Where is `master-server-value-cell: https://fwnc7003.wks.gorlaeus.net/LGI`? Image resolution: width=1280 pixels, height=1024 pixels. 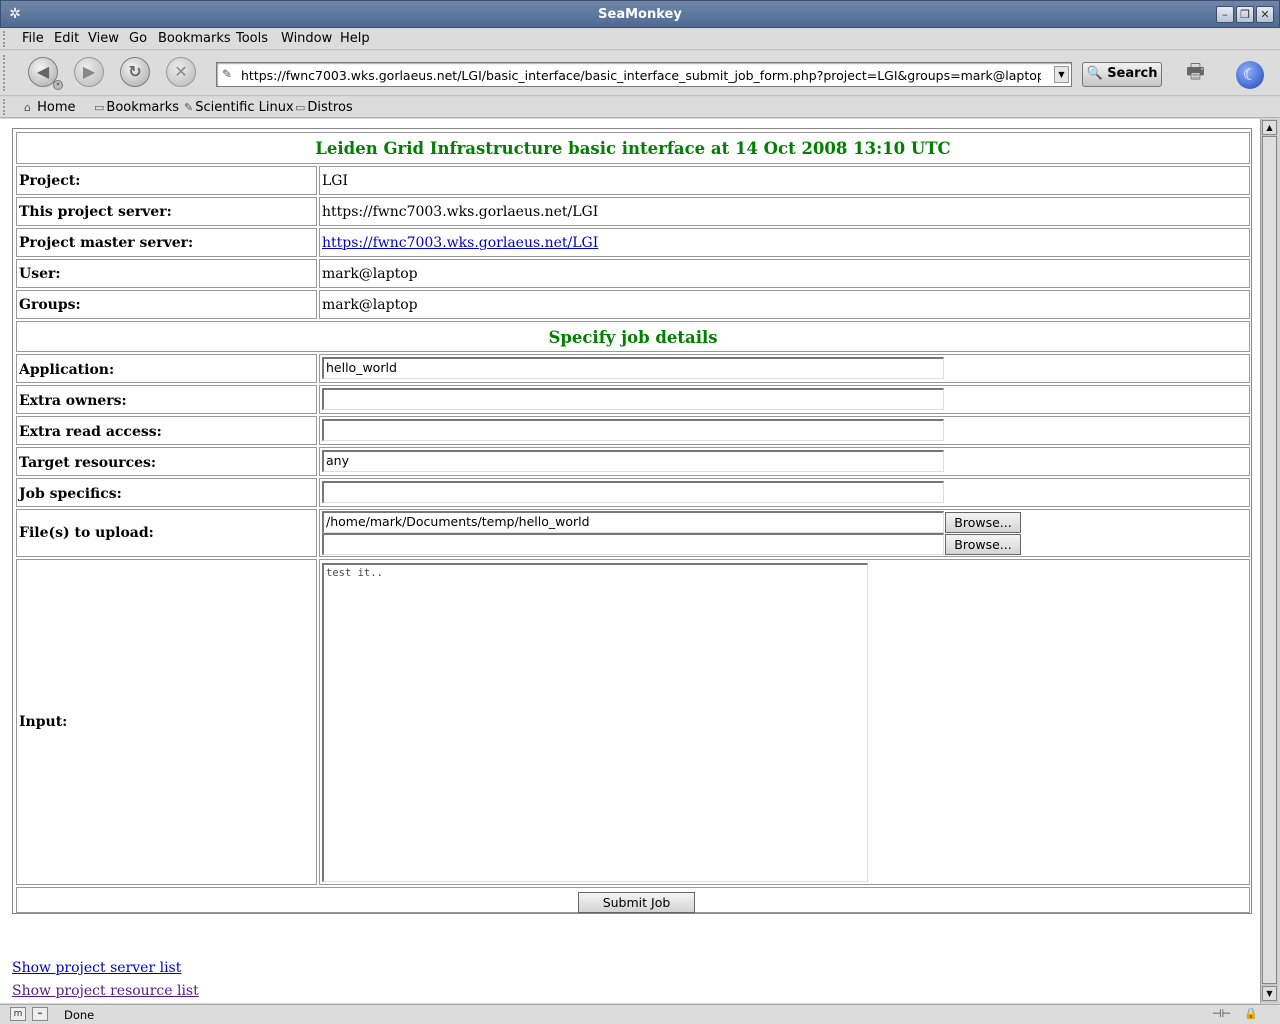 master-server-value-cell: https://fwnc7003.wks.gorlaeus.net/LGI is located at coordinates (784, 242).